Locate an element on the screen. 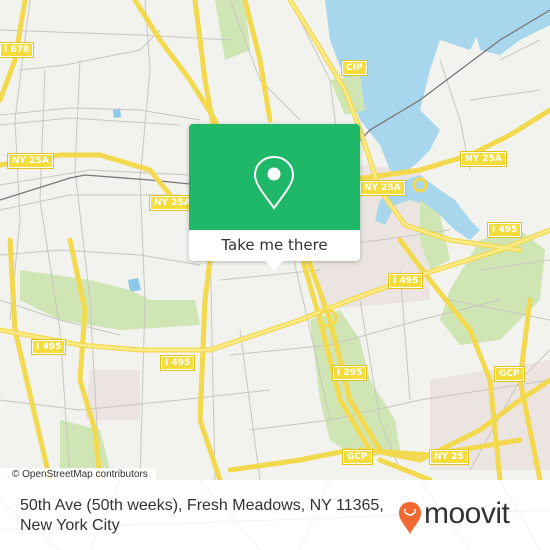 The height and width of the screenshot is (550, 550). road-shield-ny25: NY 25 is located at coordinates (449, 457).